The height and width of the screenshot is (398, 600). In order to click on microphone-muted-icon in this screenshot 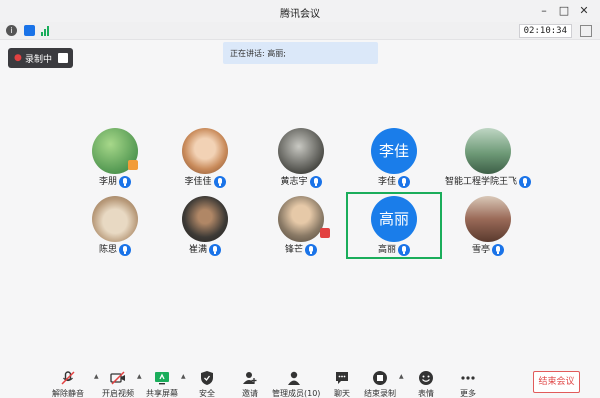, I will do `click(68, 378)`.